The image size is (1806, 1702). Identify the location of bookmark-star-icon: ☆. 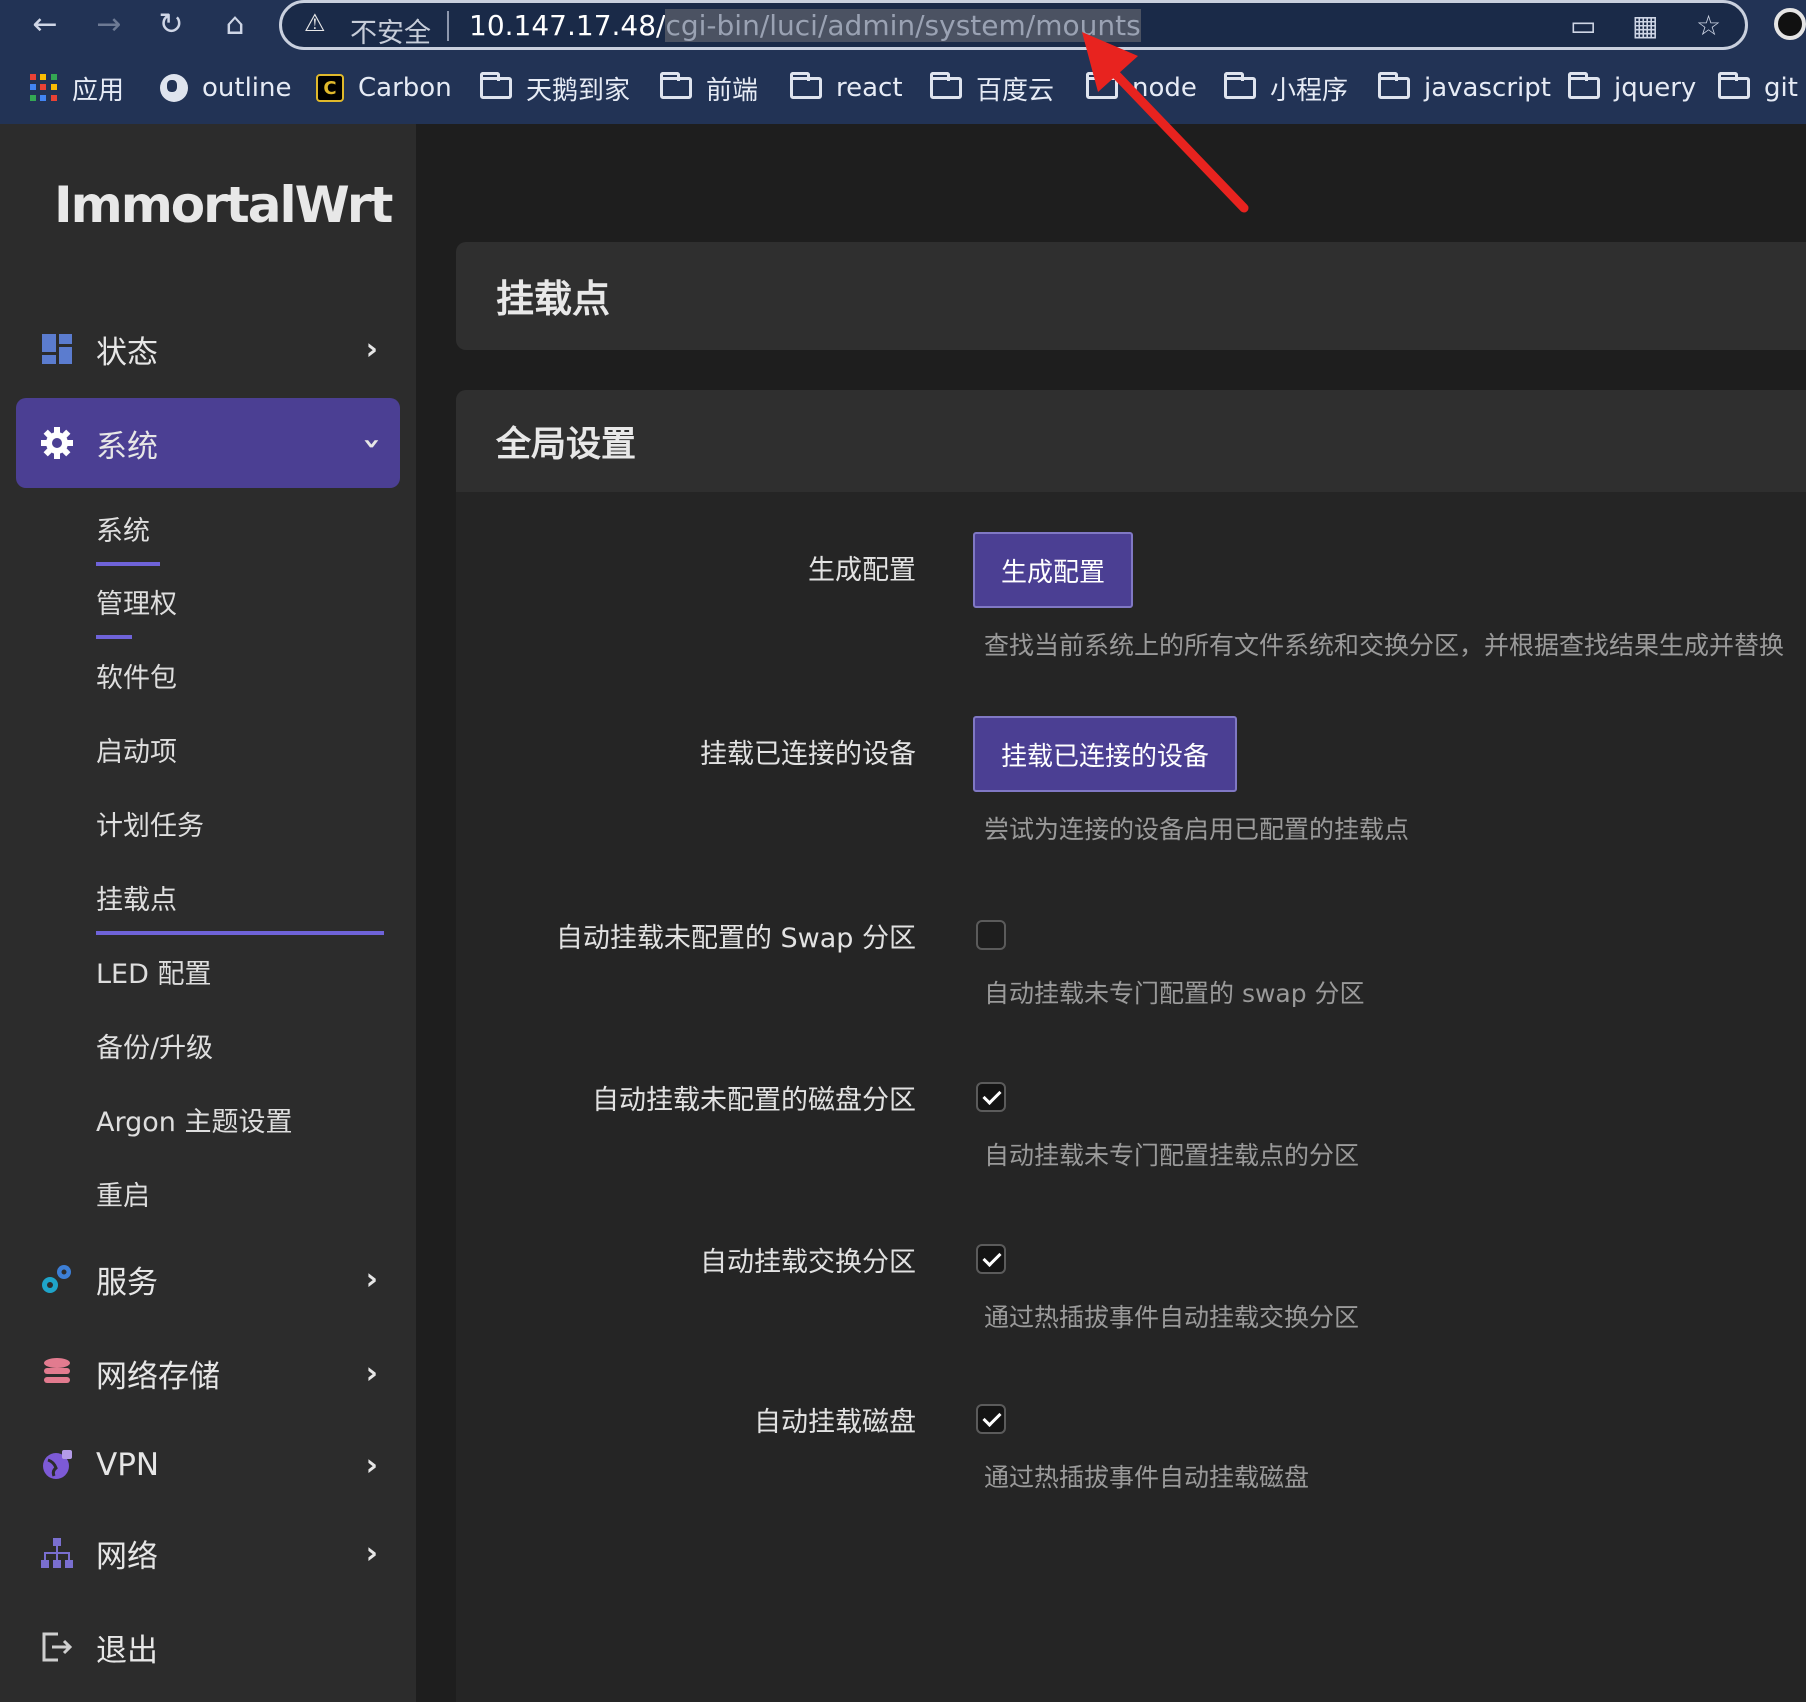
(1708, 25).